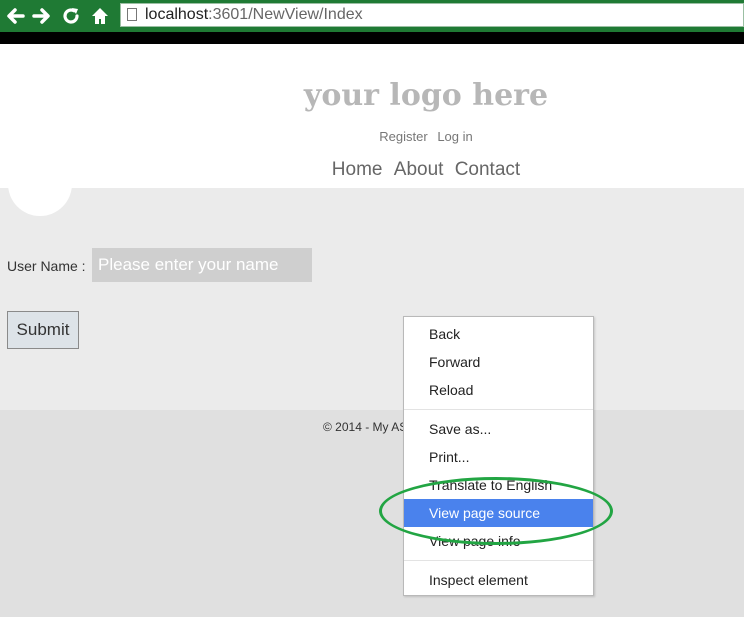  I want to click on main-nav: Home About Contact, so click(372, 170).